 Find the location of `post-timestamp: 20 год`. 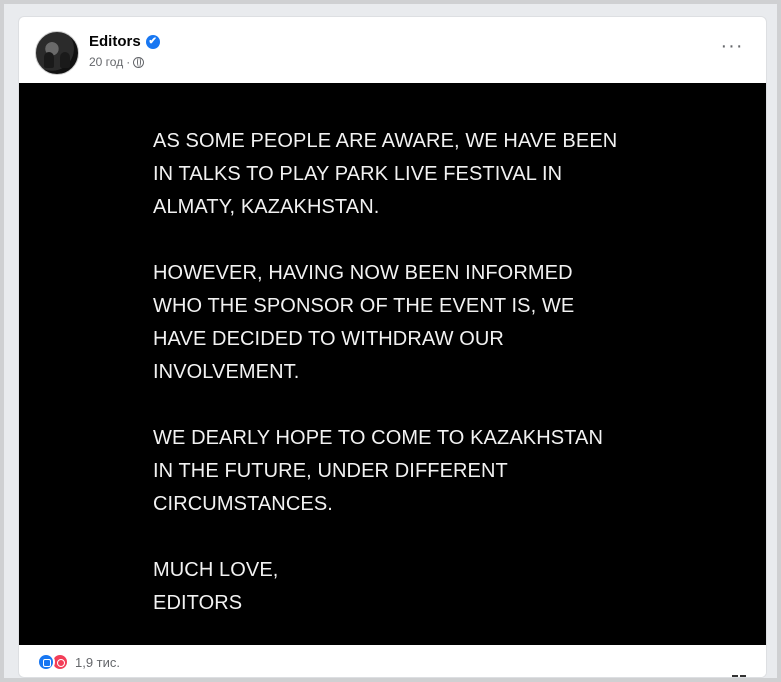

post-timestamp: 20 год is located at coordinates (106, 62).